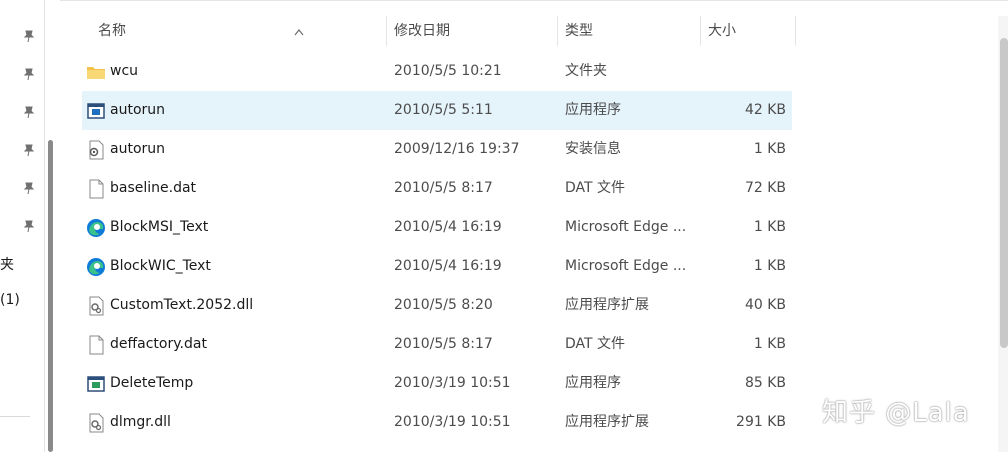  I want to click on nav-item-folder: 夹, so click(7, 264).